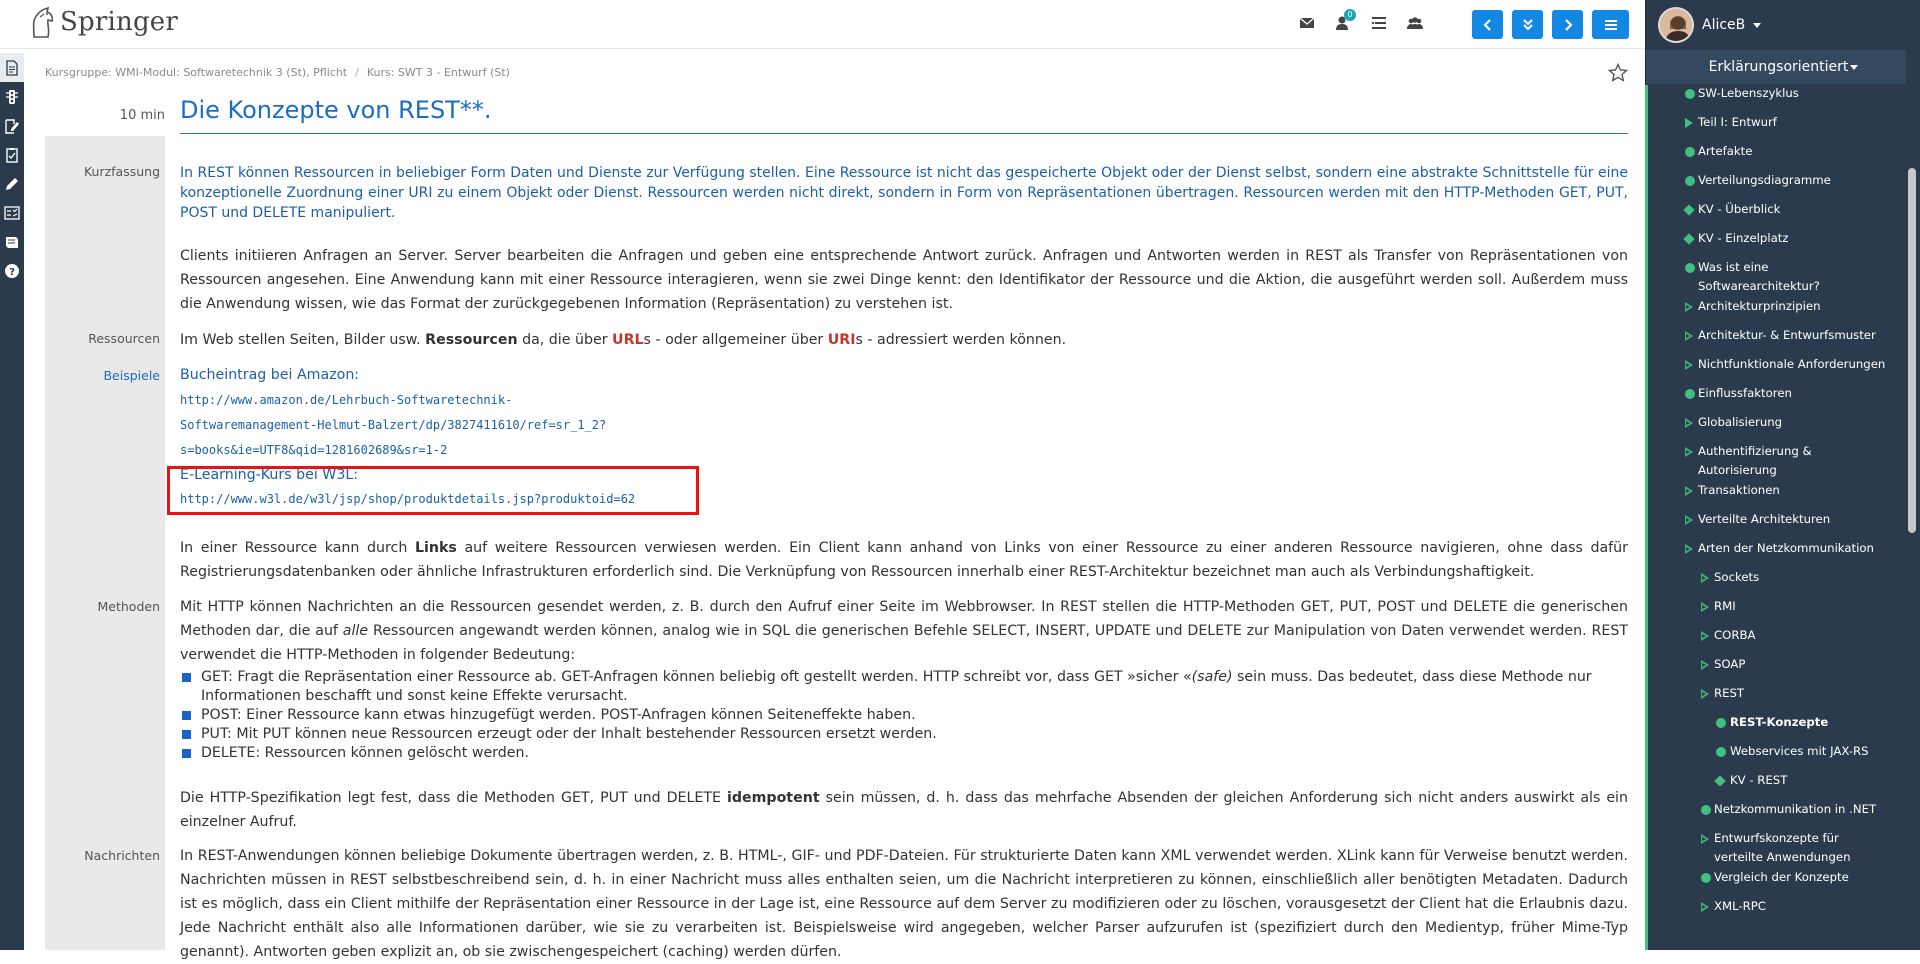 This screenshot has width=1920, height=964. I want to click on traffic-light-icon, so click(12, 96).